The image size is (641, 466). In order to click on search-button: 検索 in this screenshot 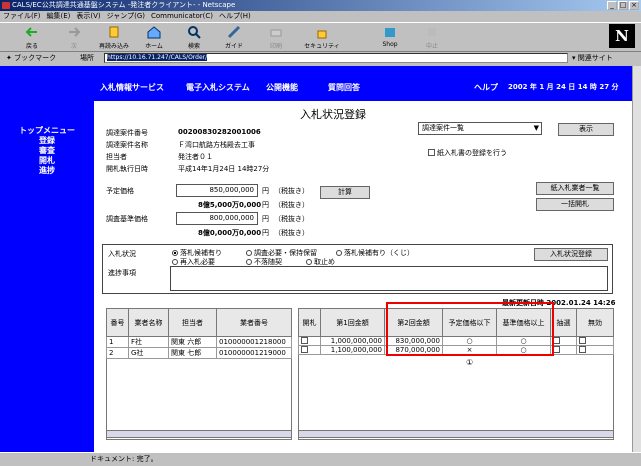, I will do `click(194, 37)`.